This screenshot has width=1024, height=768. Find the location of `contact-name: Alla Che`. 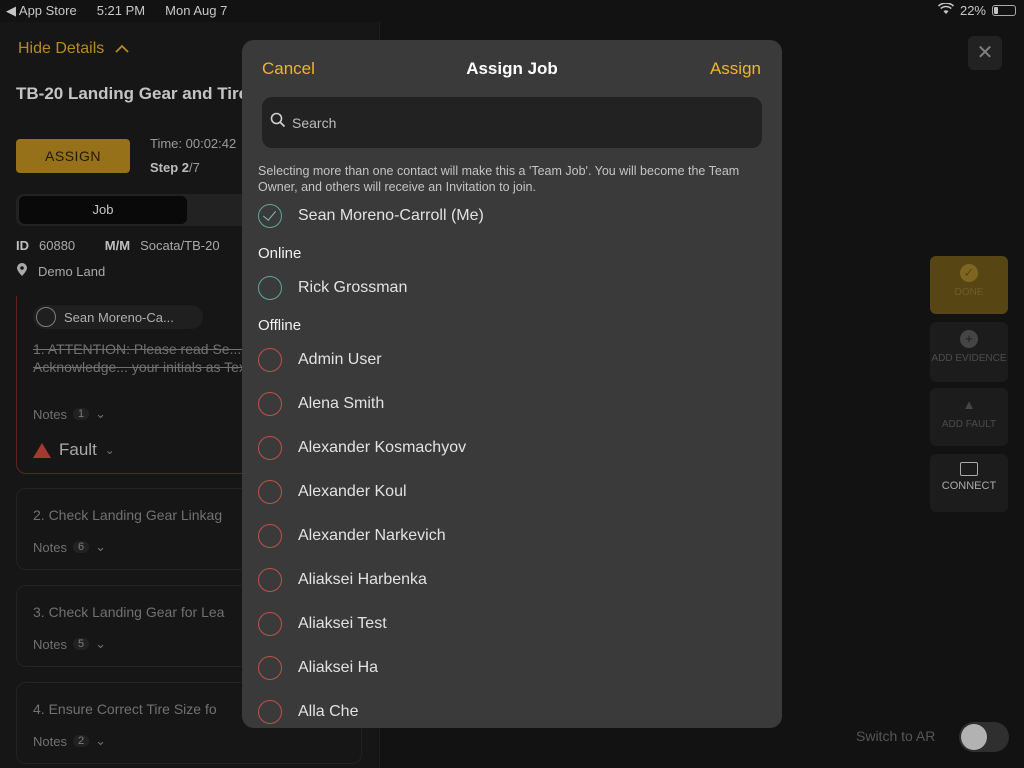

contact-name: Alla Che is located at coordinates (328, 711).